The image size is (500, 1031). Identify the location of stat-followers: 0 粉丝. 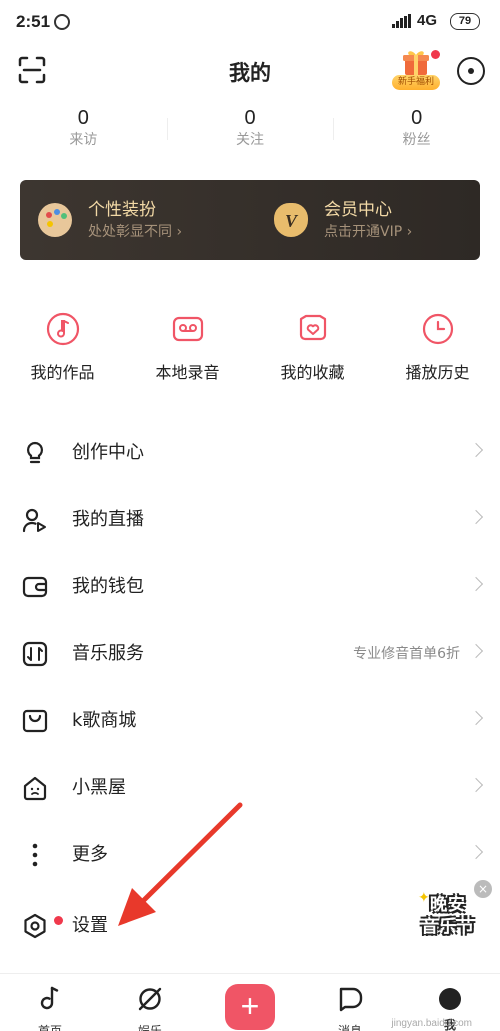
(416, 131).